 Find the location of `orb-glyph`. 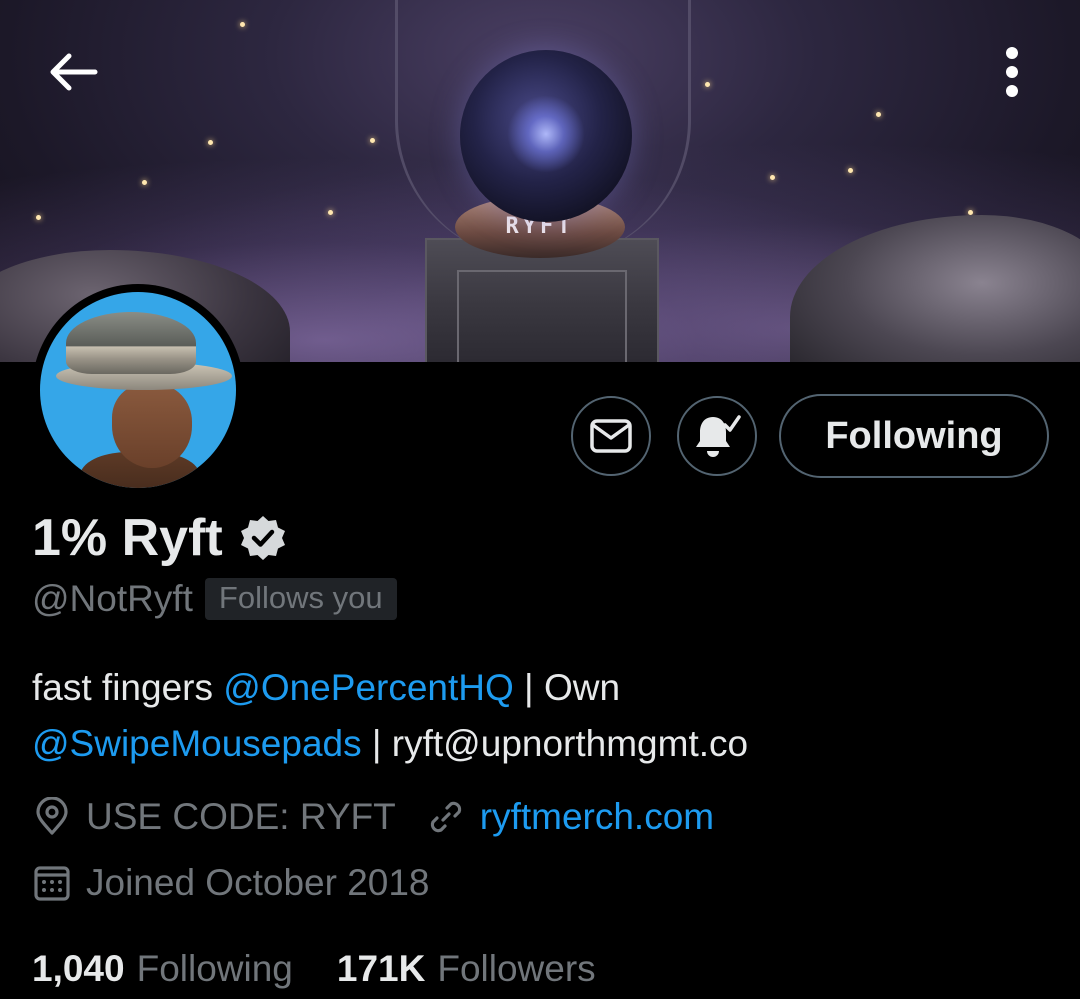

orb-glyph is located at coordinates (546, 134).